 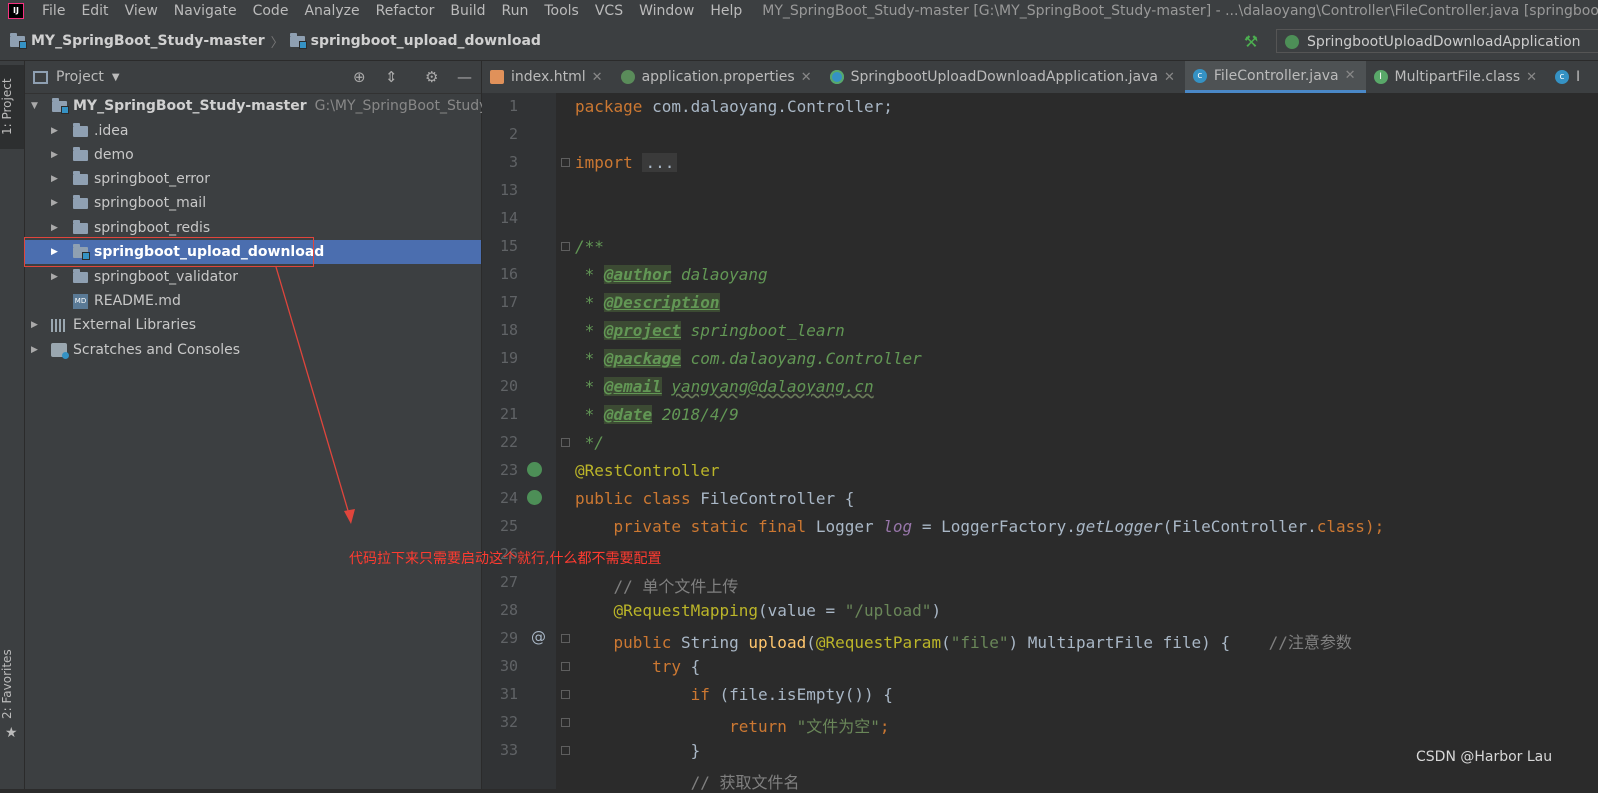 What do you see at coordinates (331, 11) in the screenshot?
I see `menu-analyze: Analyze` at bounding box center [331, 11].